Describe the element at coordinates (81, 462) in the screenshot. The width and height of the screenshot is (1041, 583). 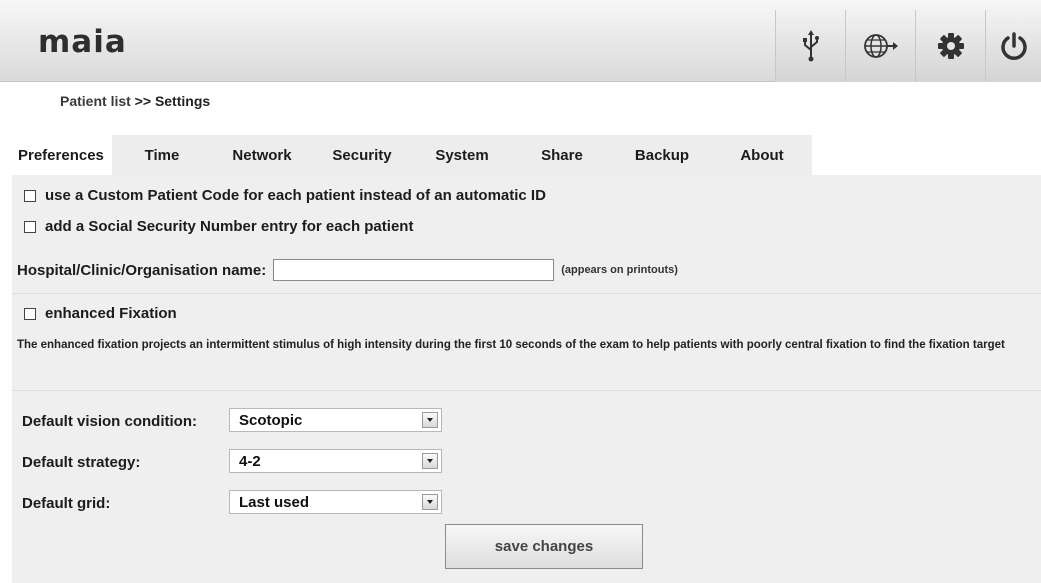
I see `strategy-label: Default strategy:` at that location.